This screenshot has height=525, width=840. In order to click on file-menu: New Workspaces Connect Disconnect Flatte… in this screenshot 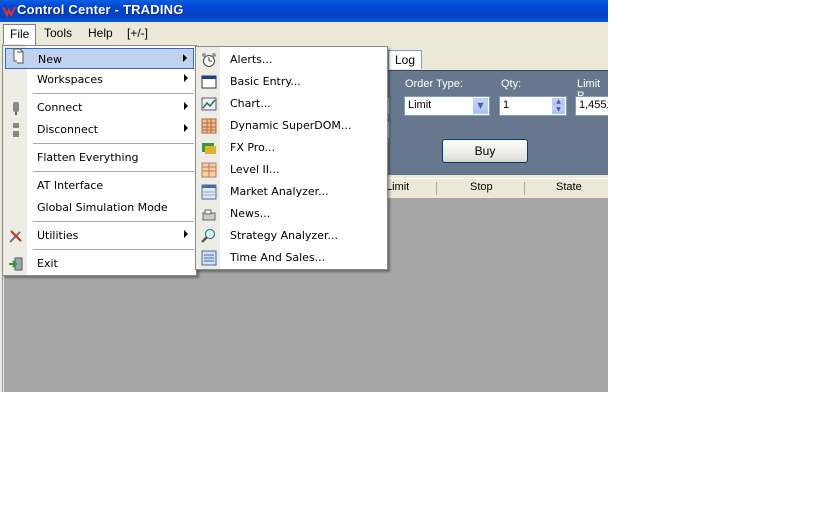, I will do `click(99, 160)`.